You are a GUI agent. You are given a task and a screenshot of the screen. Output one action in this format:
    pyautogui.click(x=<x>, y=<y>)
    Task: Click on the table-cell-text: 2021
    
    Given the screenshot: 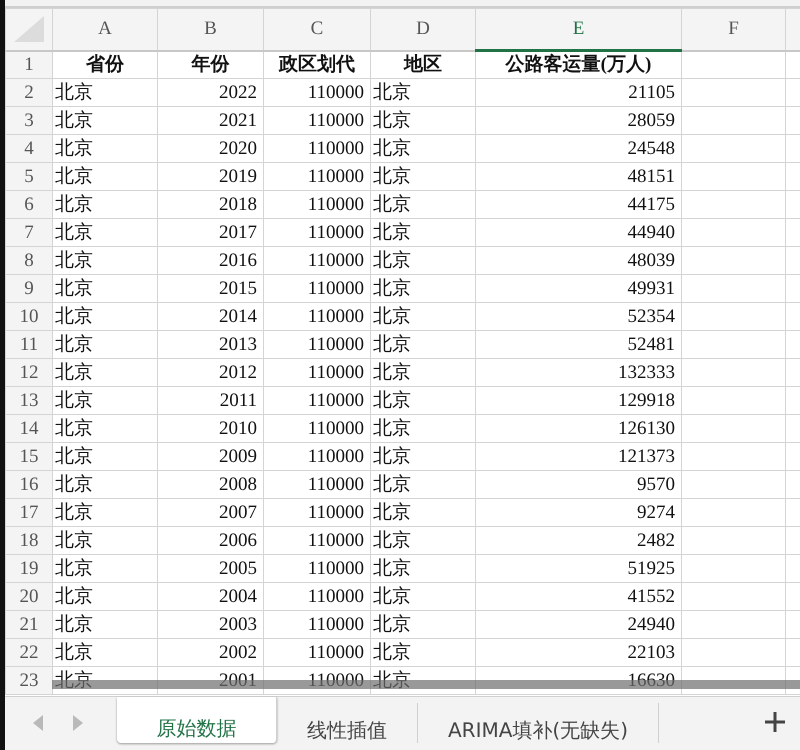 What is the action you would take?
    pyautogui.click(x=238, y=120)
    